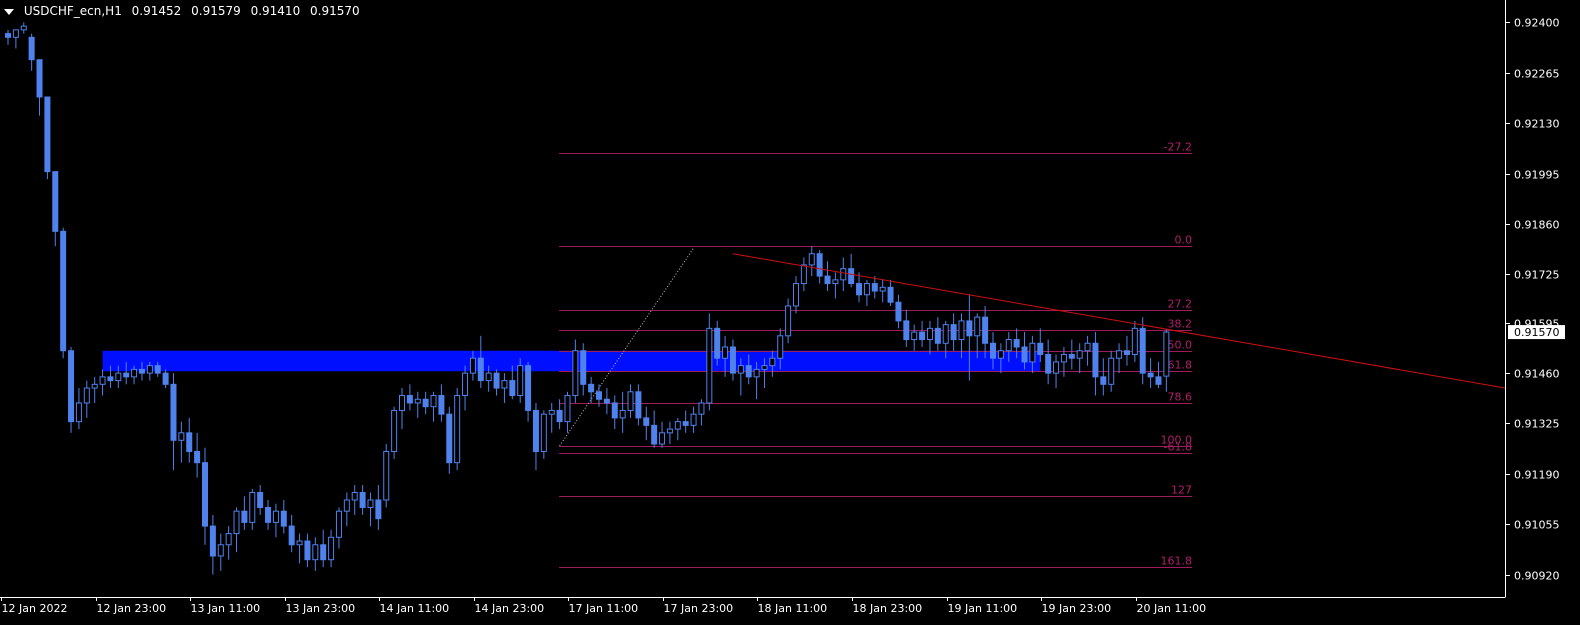 This screenshot has height=625, width=1580. What do you see at coordinates (604, 608) in the screenshot?
I see `x-tick-label: 17 Jan 11:00` at bounding box center [604, 608].